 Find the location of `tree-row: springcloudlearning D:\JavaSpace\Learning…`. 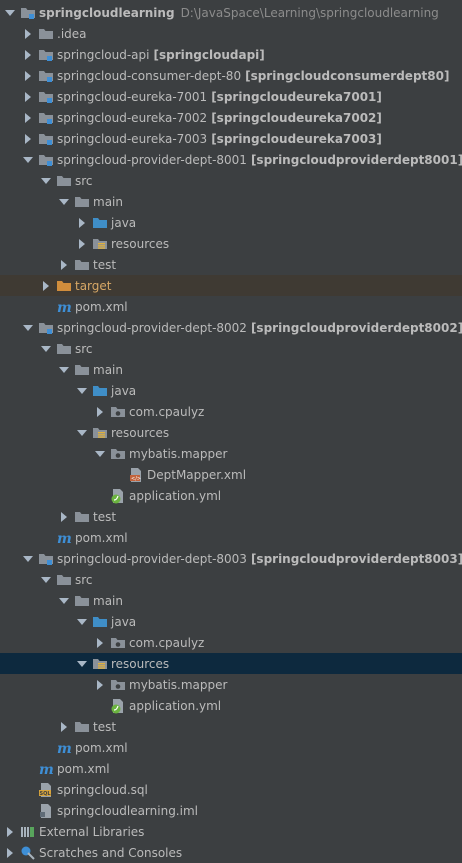

tree-row: springcloudlearning D:\JavaSpace\Learning… is located at coordinates (231, 12).